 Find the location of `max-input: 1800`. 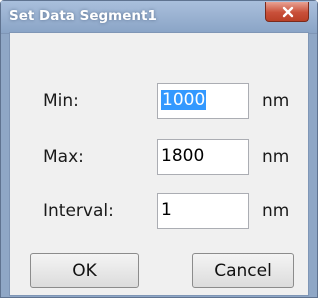

max-input: 1800 is located at coordinates (203, 157).